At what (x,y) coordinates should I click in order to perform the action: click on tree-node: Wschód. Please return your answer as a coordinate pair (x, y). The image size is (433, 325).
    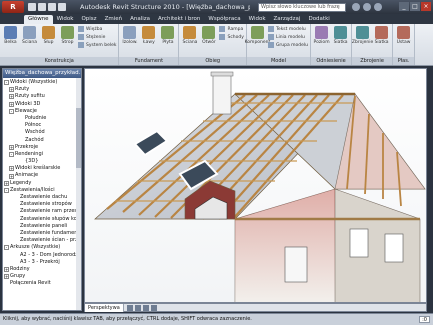
    Looking at the image, I should click on (42, 132).